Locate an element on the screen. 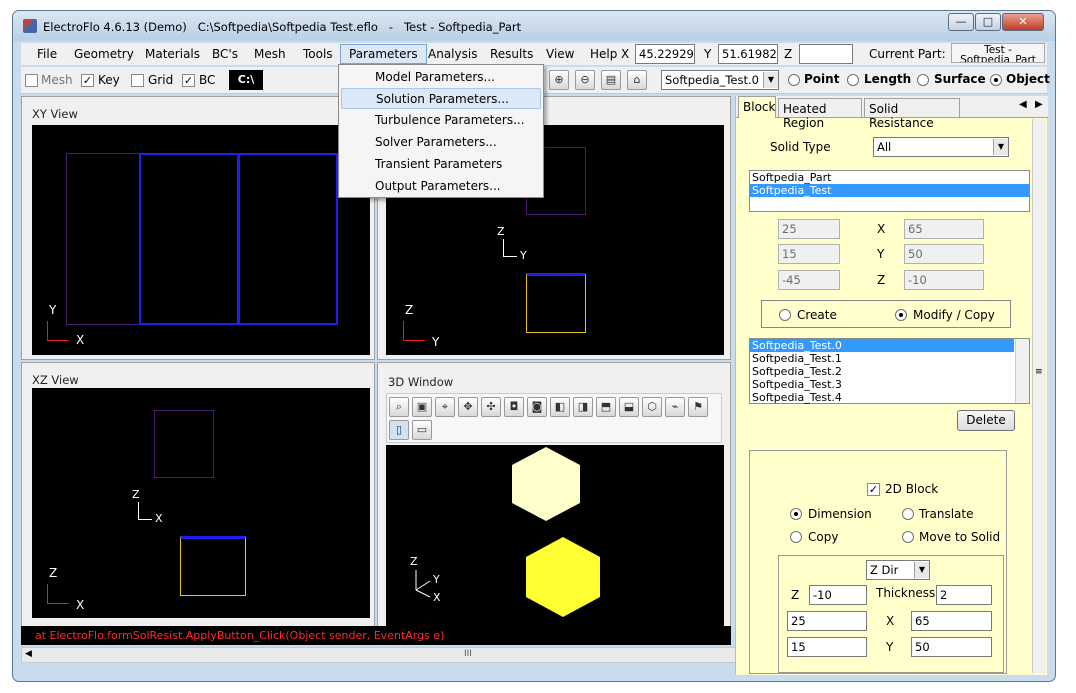  direction-select: Z Dir ▼ is located at coordinates (898, 570).